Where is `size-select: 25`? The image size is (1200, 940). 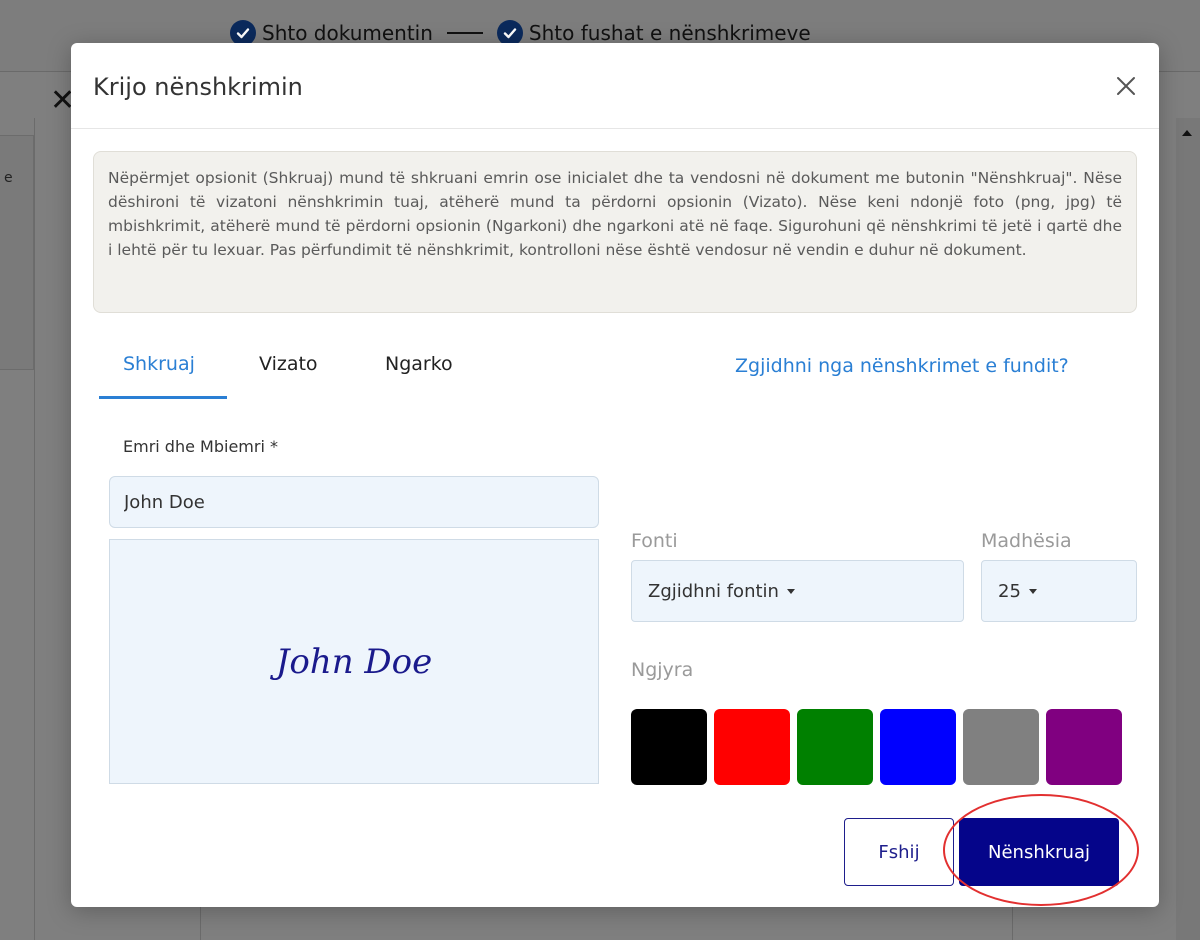
size-select: 25 is located at coordinates (1059, 591).